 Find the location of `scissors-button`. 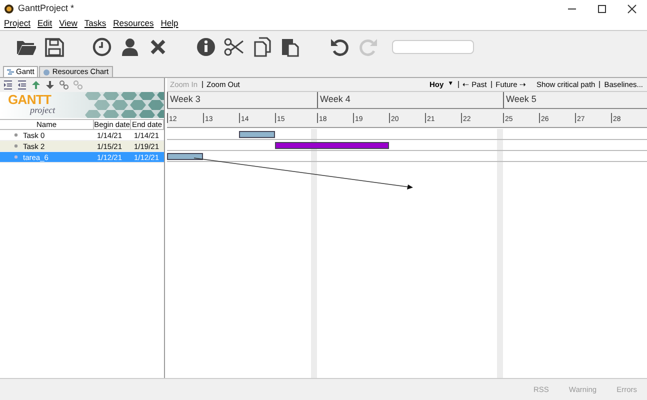

scissors-button is located at coordinates (234, 47).